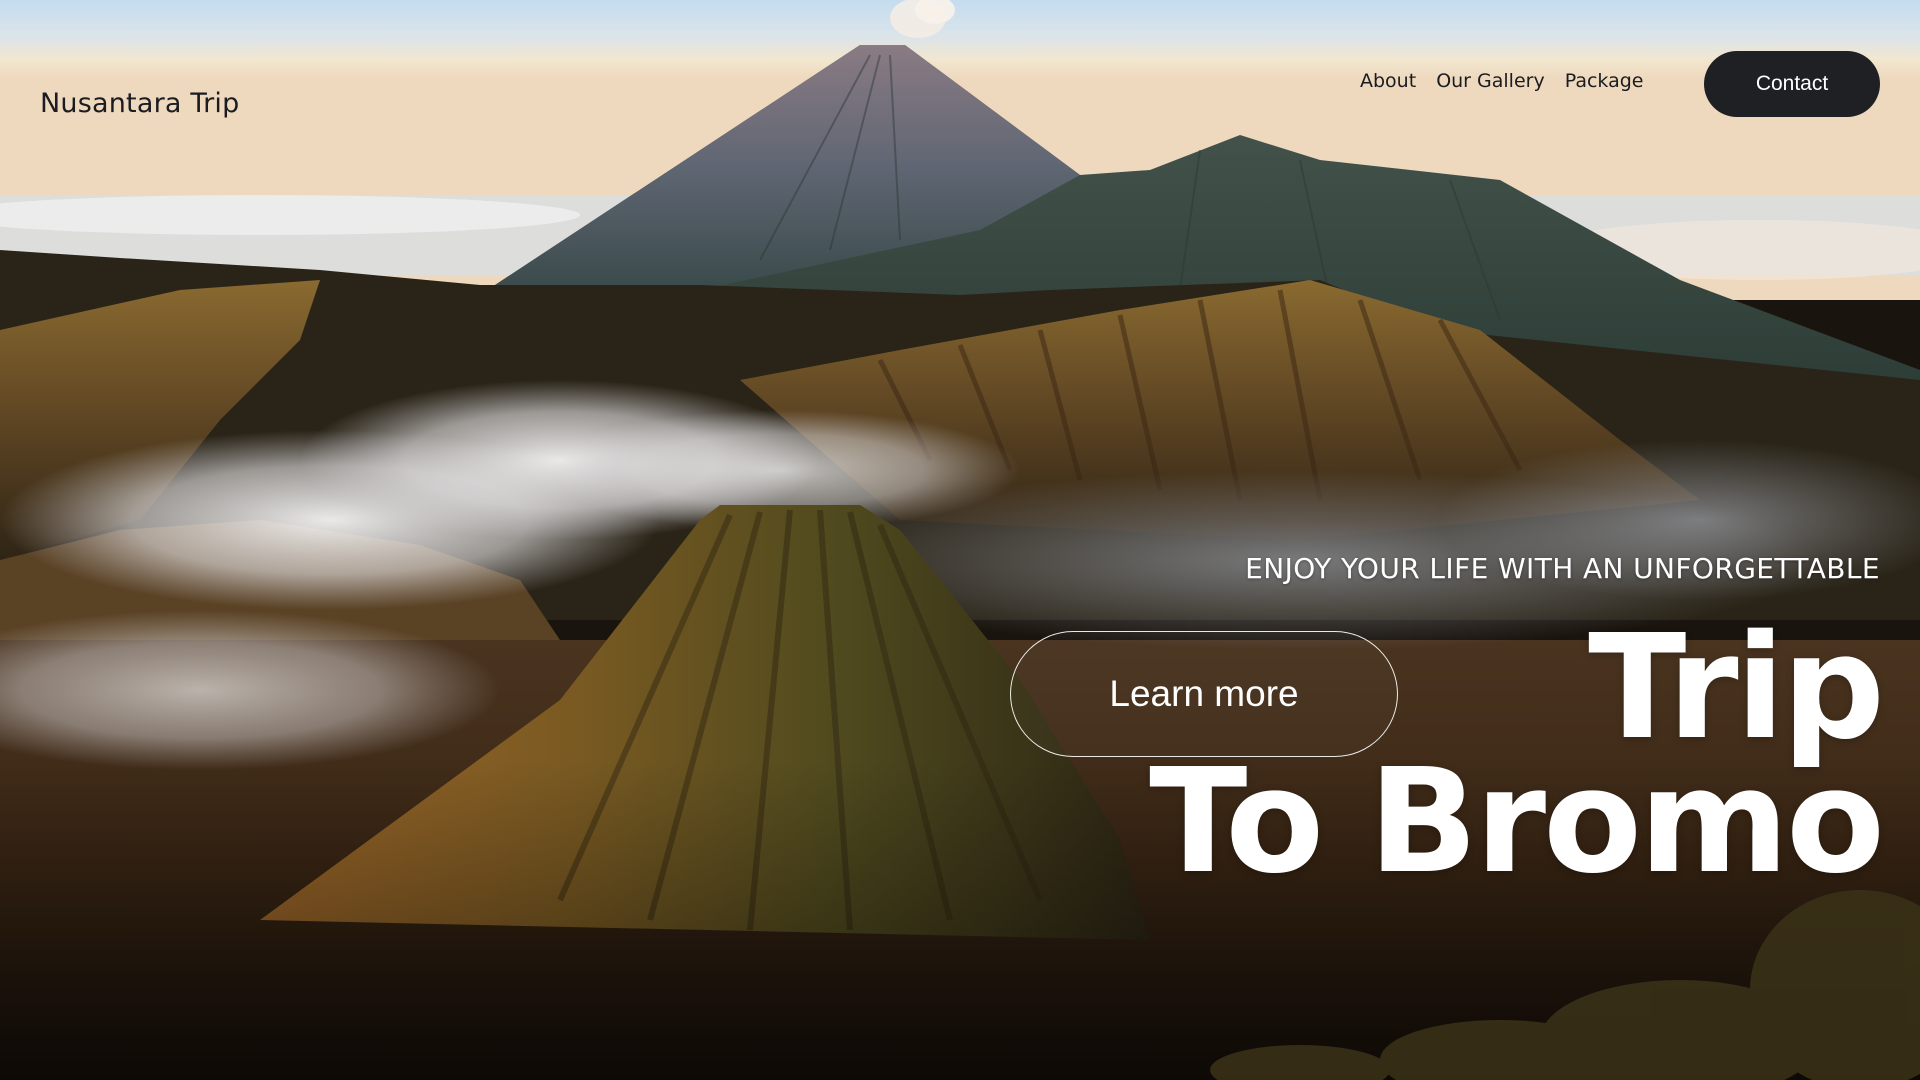 This screenshot has height=1080, width=1920. What do you see at coordinates (1517, 821) in the screenshot?
I see `hero-headline-line-2: To Bromo` at bounding box center [1517, 821].